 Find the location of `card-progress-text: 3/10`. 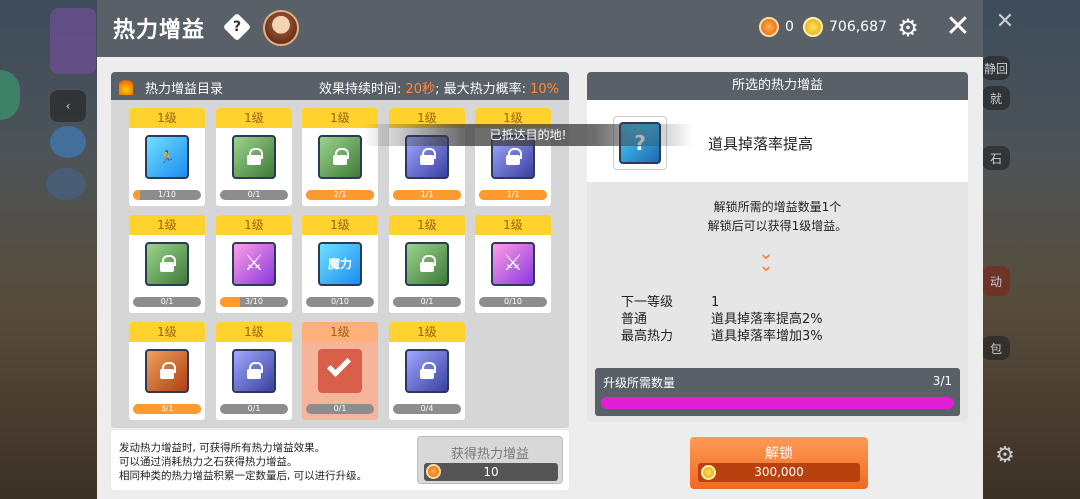

card-progress-text: 3/10 is located at coordinates (254, 301).